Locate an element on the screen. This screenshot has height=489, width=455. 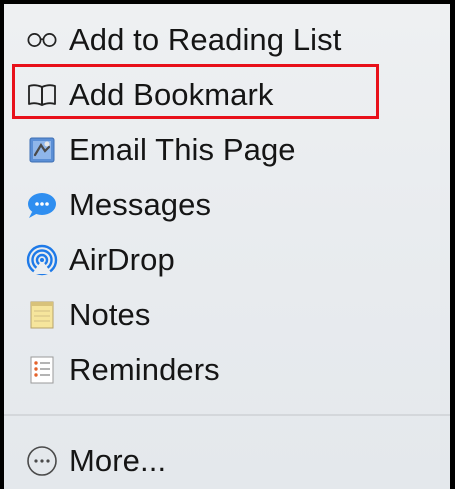
menu-item-messages: Messages is located at coordinates (227, 205).